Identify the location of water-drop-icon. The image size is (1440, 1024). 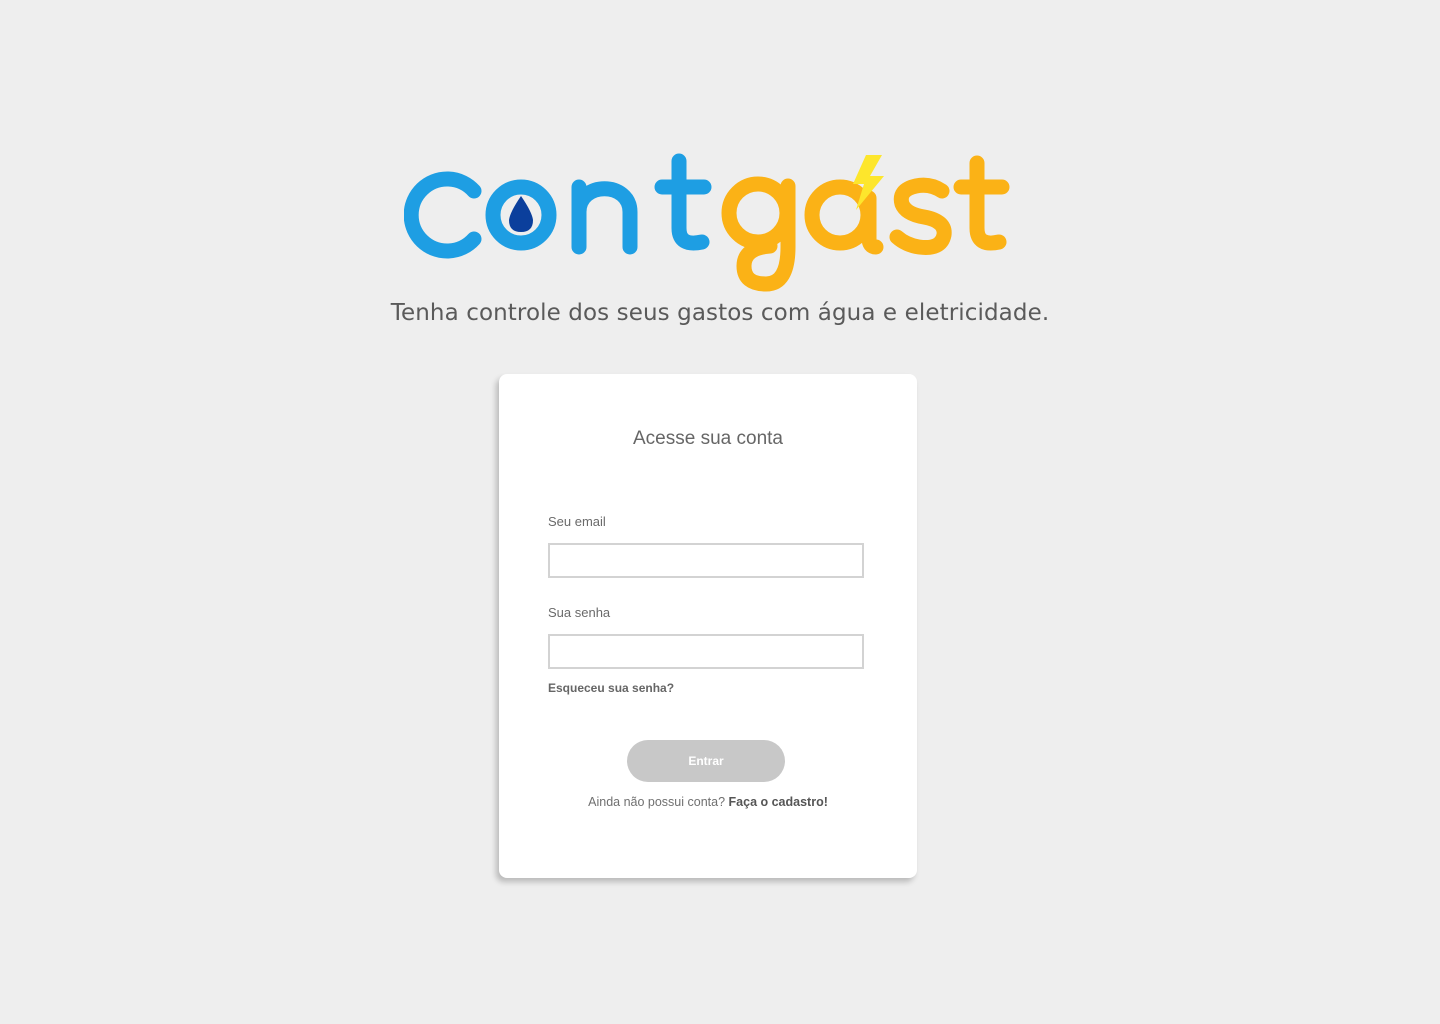
(521, 214).